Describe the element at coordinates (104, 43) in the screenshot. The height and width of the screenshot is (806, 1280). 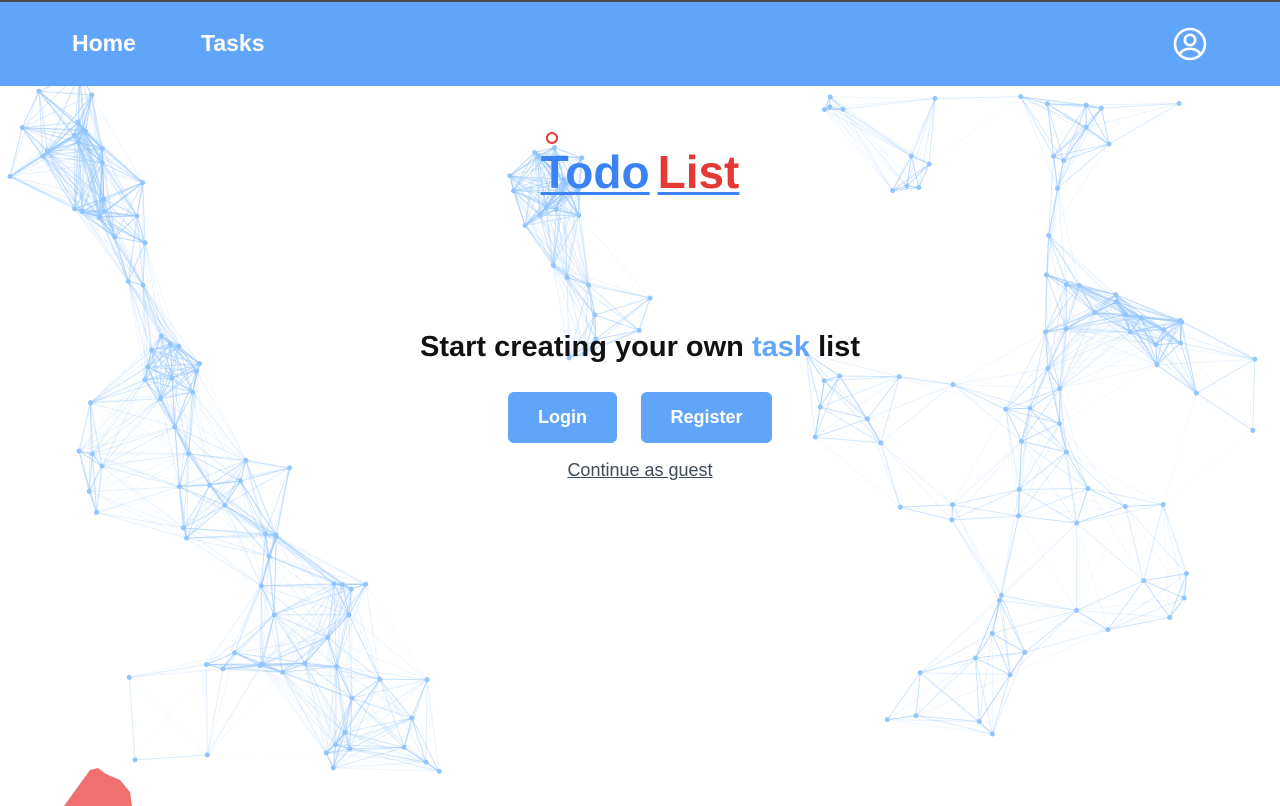
I see `nav-link-home: Home` at that location.